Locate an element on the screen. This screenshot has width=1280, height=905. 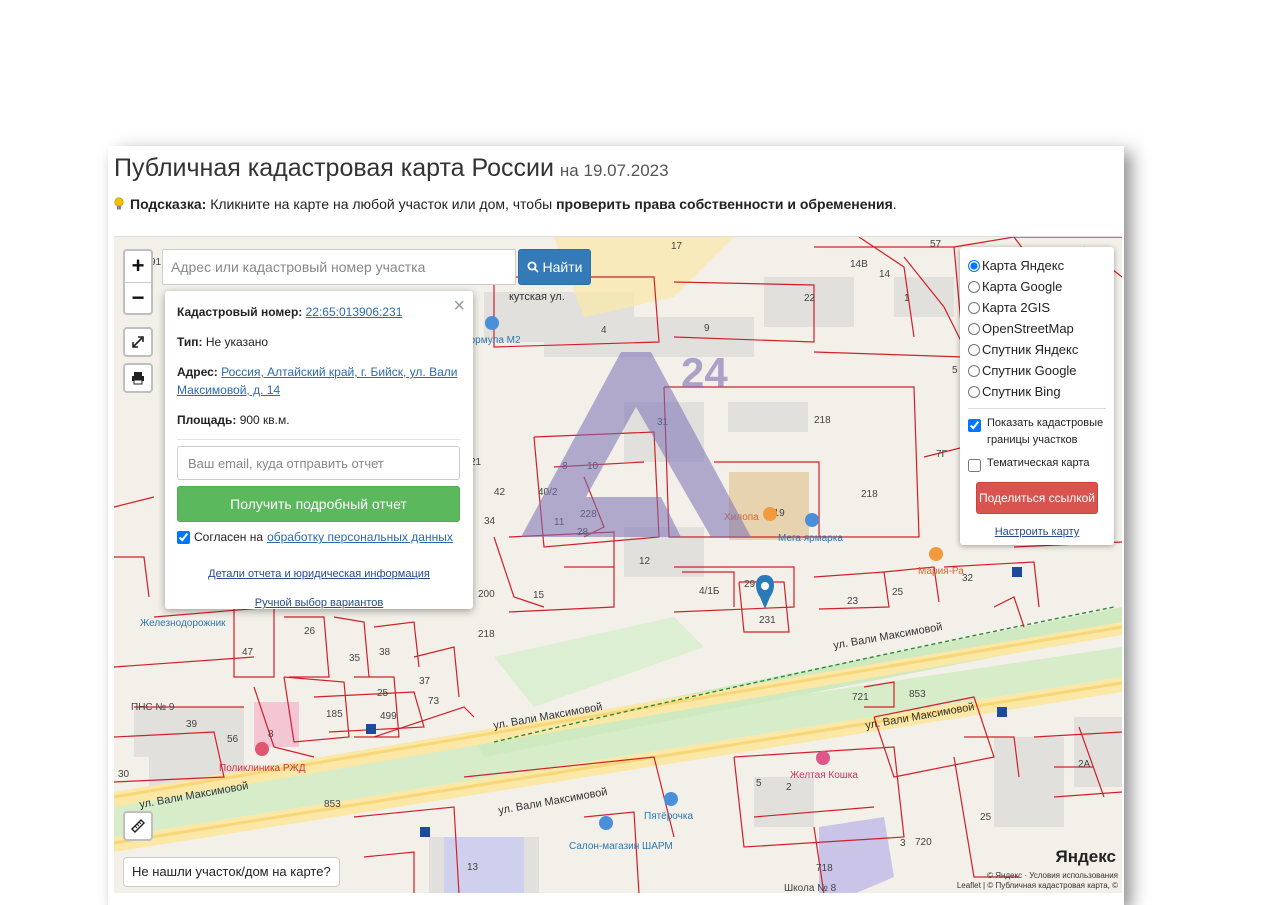
zoom-control: + − is located at coordinates (138, 282).